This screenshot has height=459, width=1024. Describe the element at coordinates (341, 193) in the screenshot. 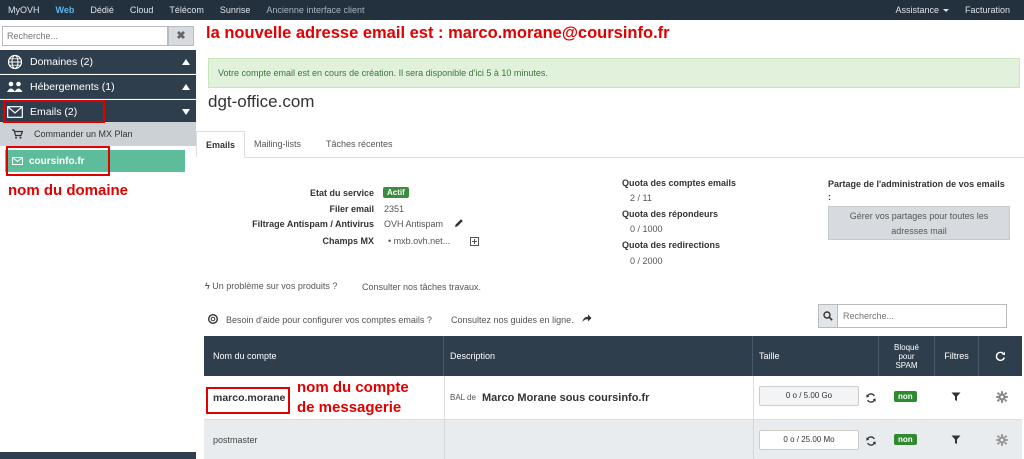

I see `state-label: Etat du service` at that location.